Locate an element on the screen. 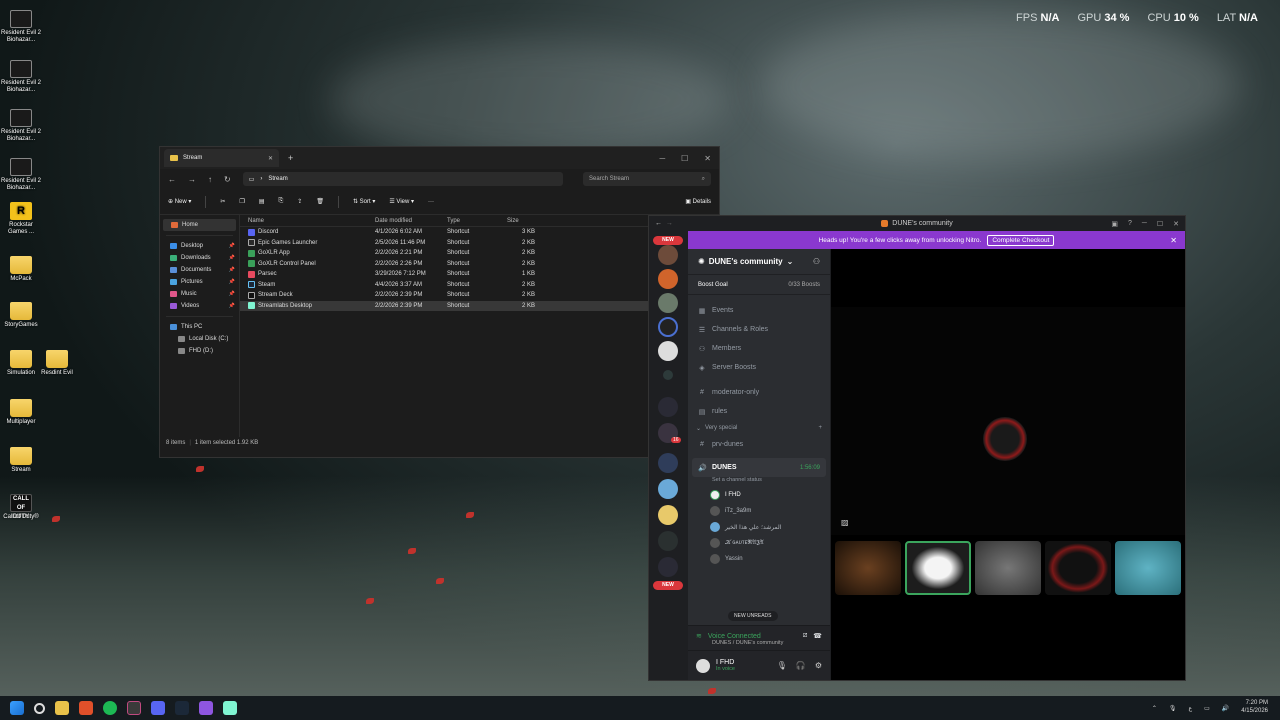 The height and width of the screenshot is (720, 1280). channels-roles-item: ☰ Channels & Roles is located at coordinates (759, 329).